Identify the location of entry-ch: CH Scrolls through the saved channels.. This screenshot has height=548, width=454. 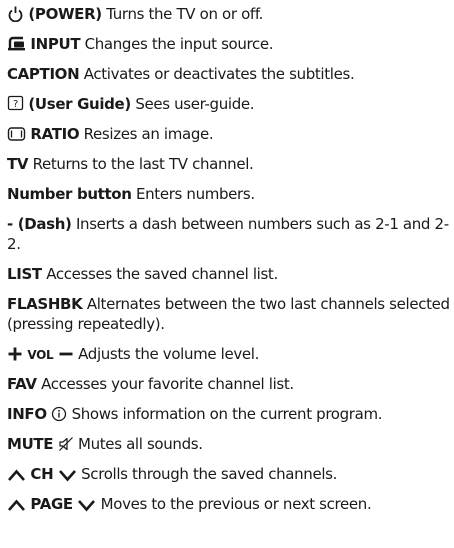
(229, 474).